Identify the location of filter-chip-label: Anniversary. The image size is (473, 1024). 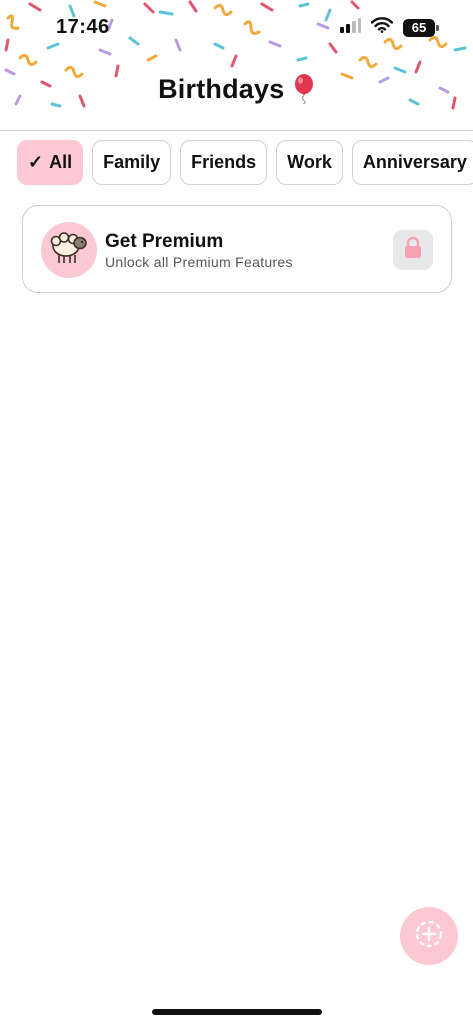
(414, 162).